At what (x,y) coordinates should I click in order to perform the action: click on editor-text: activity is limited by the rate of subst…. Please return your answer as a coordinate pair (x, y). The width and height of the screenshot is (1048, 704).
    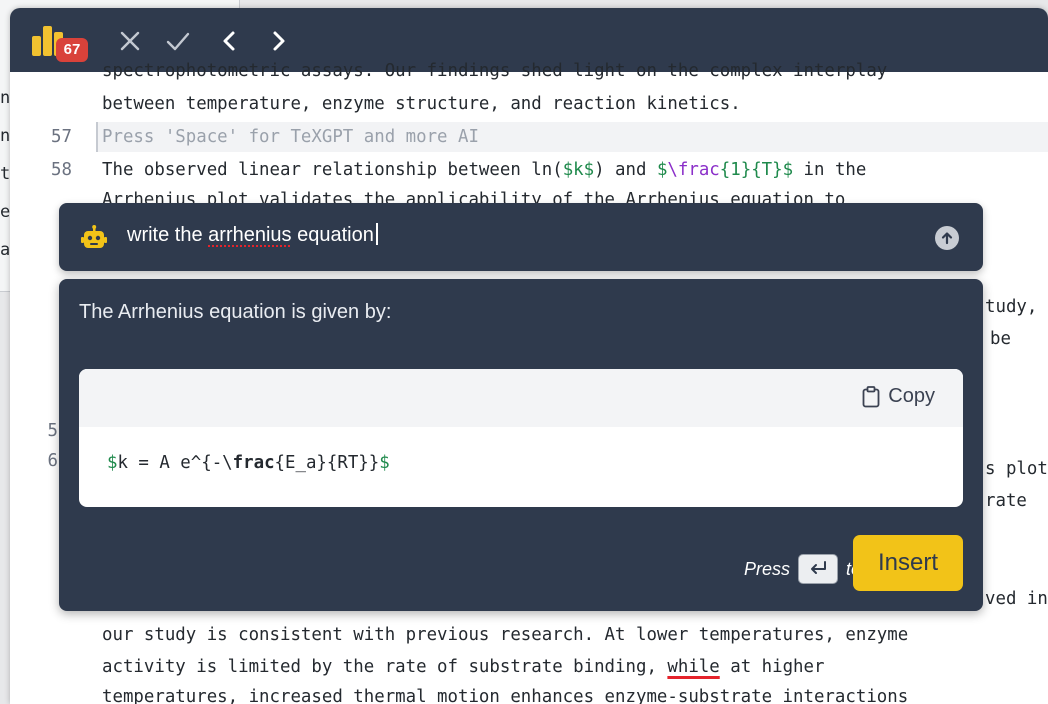
    Looking at the image, I should click on (385, 667).